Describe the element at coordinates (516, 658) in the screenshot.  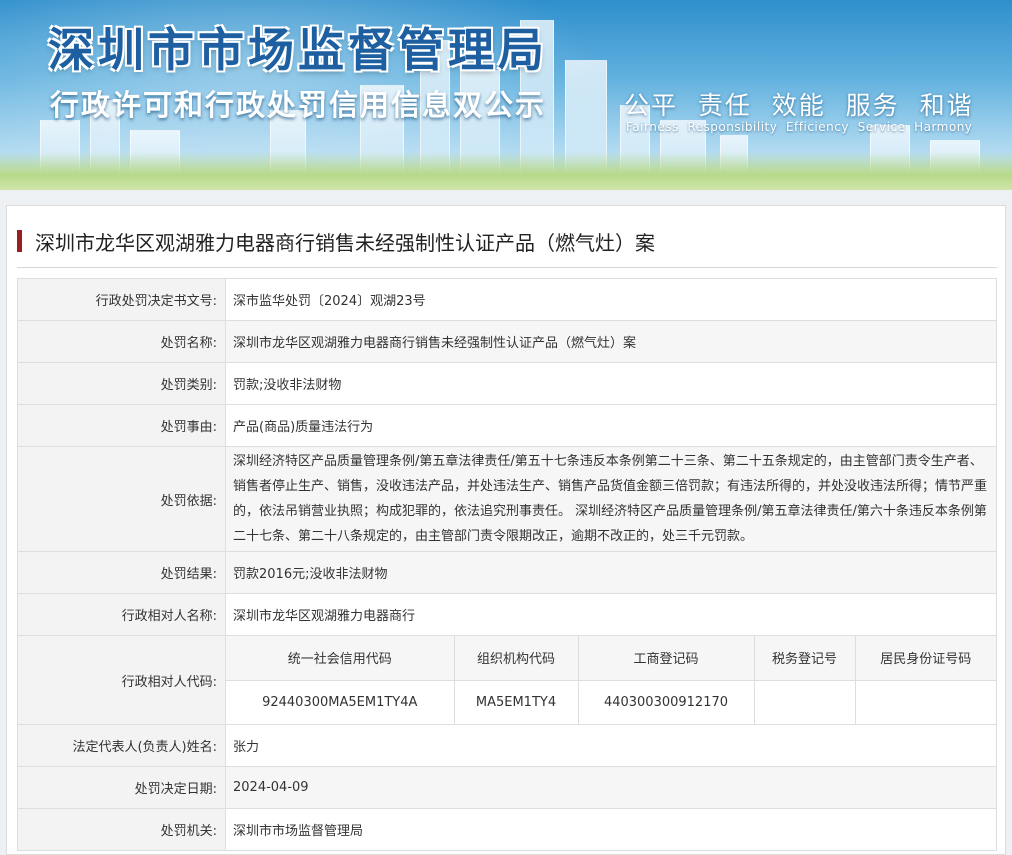
I see `org-code-header: 组织机构代码` at that location.